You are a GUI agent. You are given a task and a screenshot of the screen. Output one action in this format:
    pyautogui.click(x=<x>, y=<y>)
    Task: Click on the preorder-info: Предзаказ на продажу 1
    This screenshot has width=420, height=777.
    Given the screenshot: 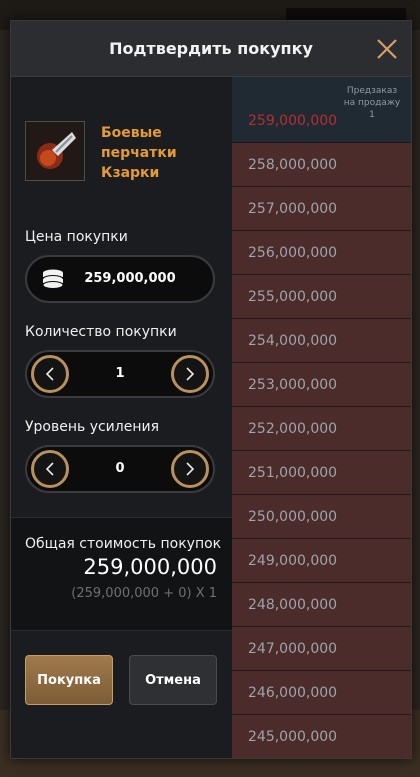 What is the action you would take?
    pyautogui.click(x=372, y=103)
    